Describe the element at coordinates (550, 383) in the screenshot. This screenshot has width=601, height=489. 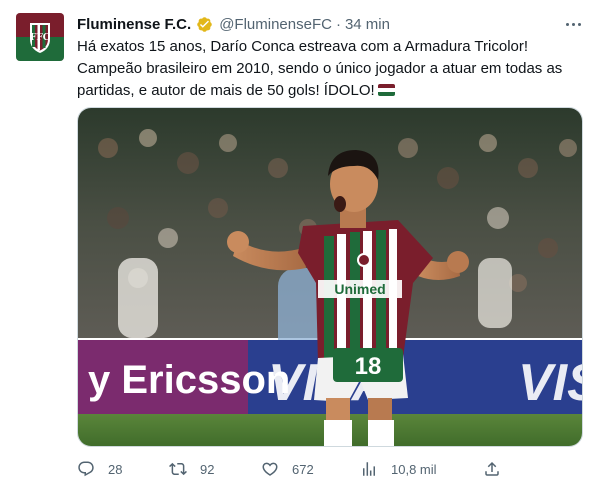
I see `ad-board-visa-2: VIS` at that location.